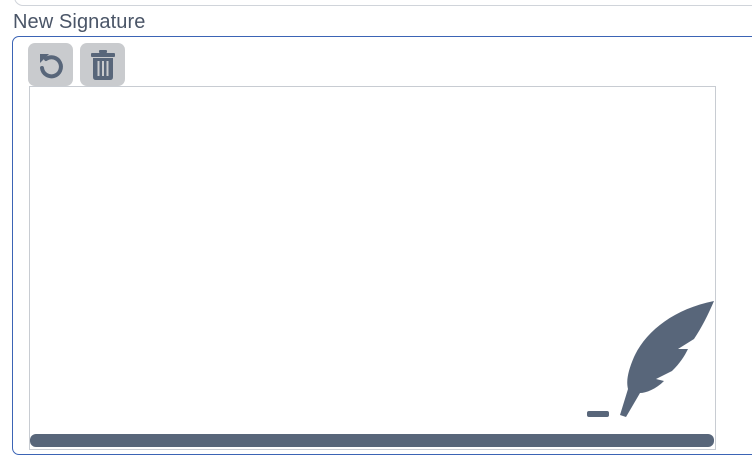  What do you see at coordinates (650, 359) in the screenshot?
I see `feather-pen-icon` at bounding box center [650, 359].